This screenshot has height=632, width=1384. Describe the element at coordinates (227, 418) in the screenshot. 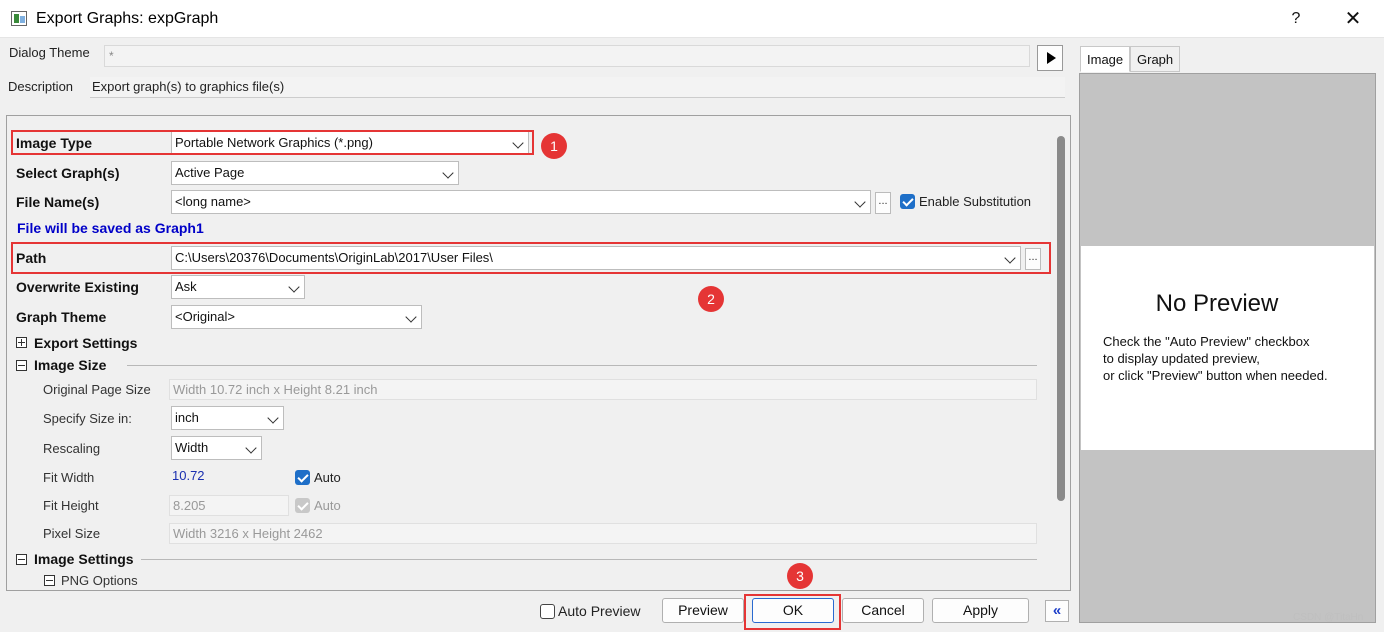

I see `specify-size-select: inch` at that location.